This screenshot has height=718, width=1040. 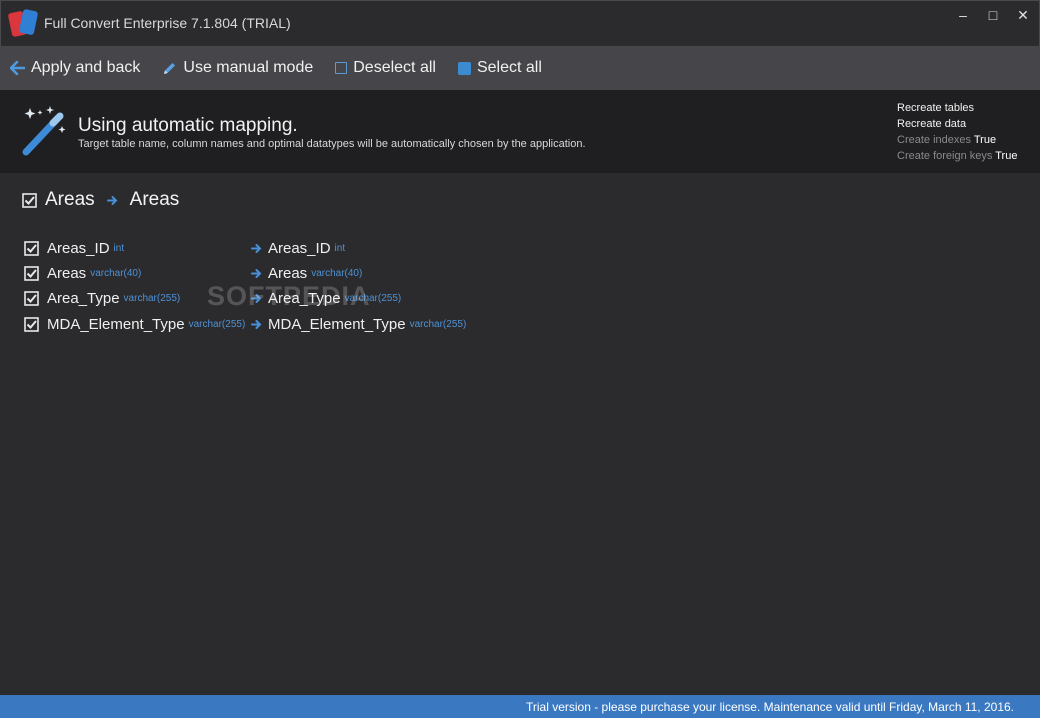 I want to click on select-all-label: Select all, so click(x=509, y=67).